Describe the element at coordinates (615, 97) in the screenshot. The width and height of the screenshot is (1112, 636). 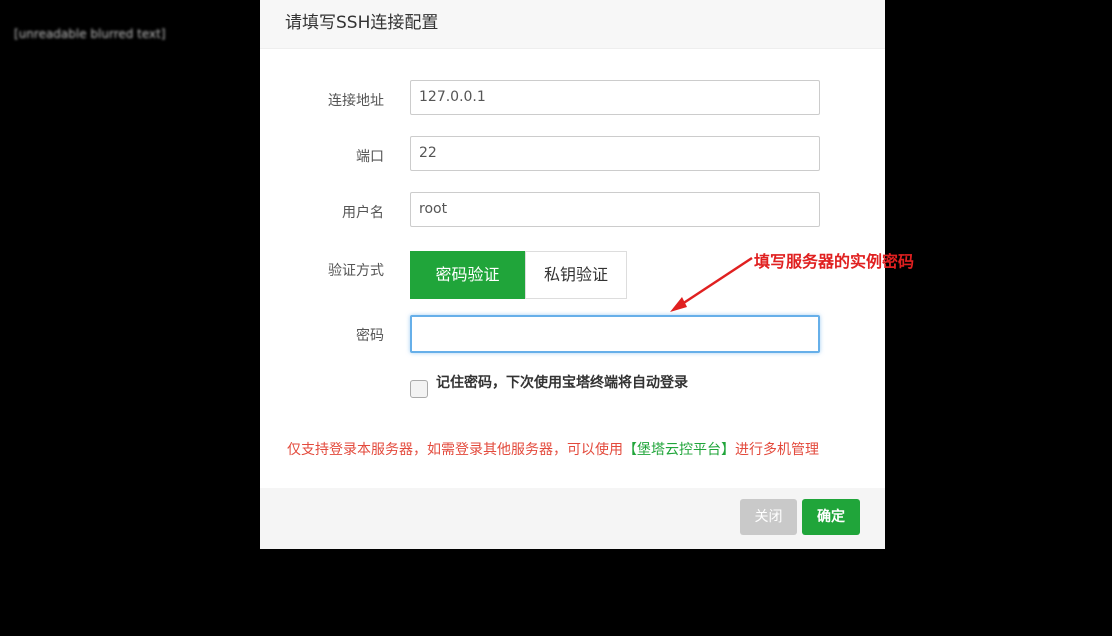
I see `host-input: 127.0.0.1` at that location.